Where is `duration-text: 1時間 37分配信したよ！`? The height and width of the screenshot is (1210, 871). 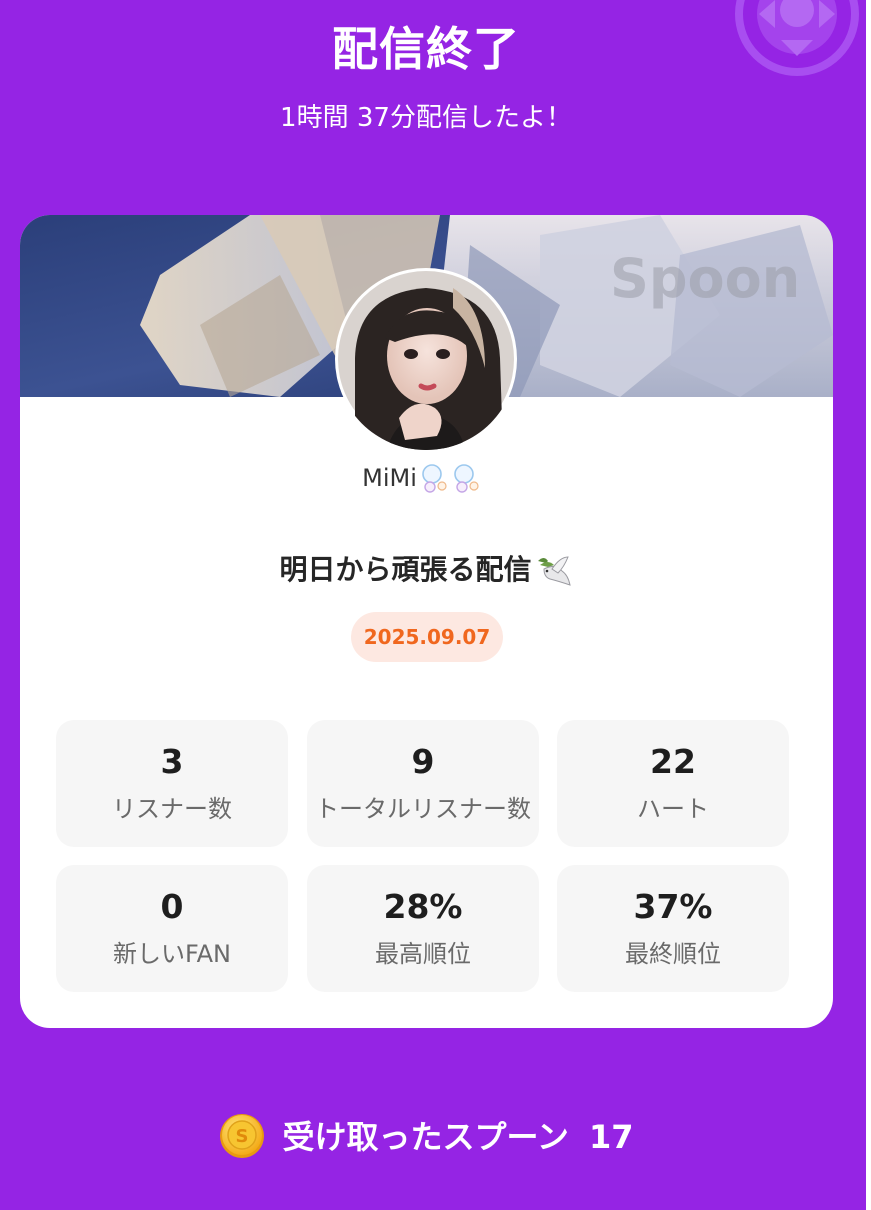
duration-text: 1時間 37分配信したよ！ is located at coordinates (426, 118).